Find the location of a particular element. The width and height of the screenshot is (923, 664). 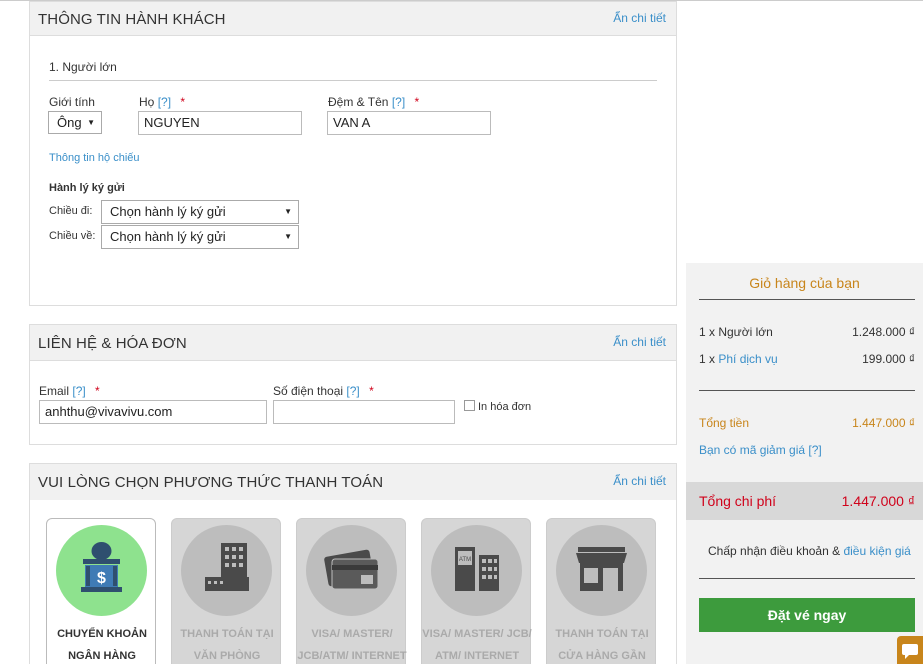

payment-method-bank-transfer: $ CHUYỂN KHOẢN NGÂN HÀNG is located at coordinates (101, 591).